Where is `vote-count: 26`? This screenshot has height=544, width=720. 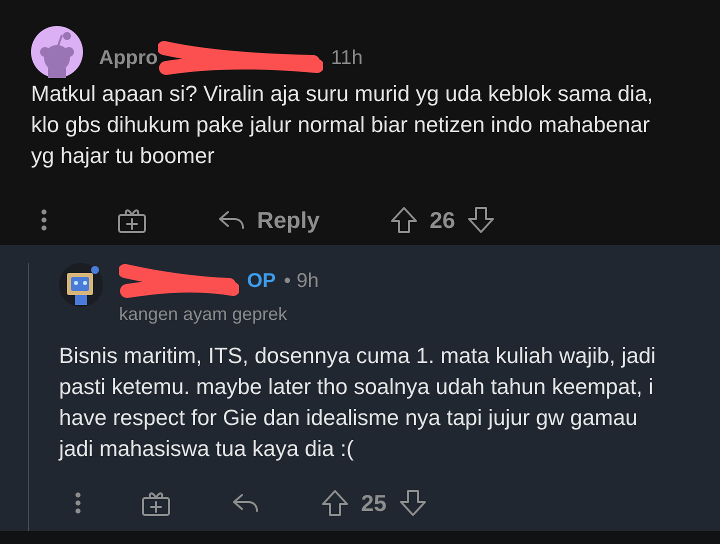 vote-count: 26 is located at coordinates (443, 220).